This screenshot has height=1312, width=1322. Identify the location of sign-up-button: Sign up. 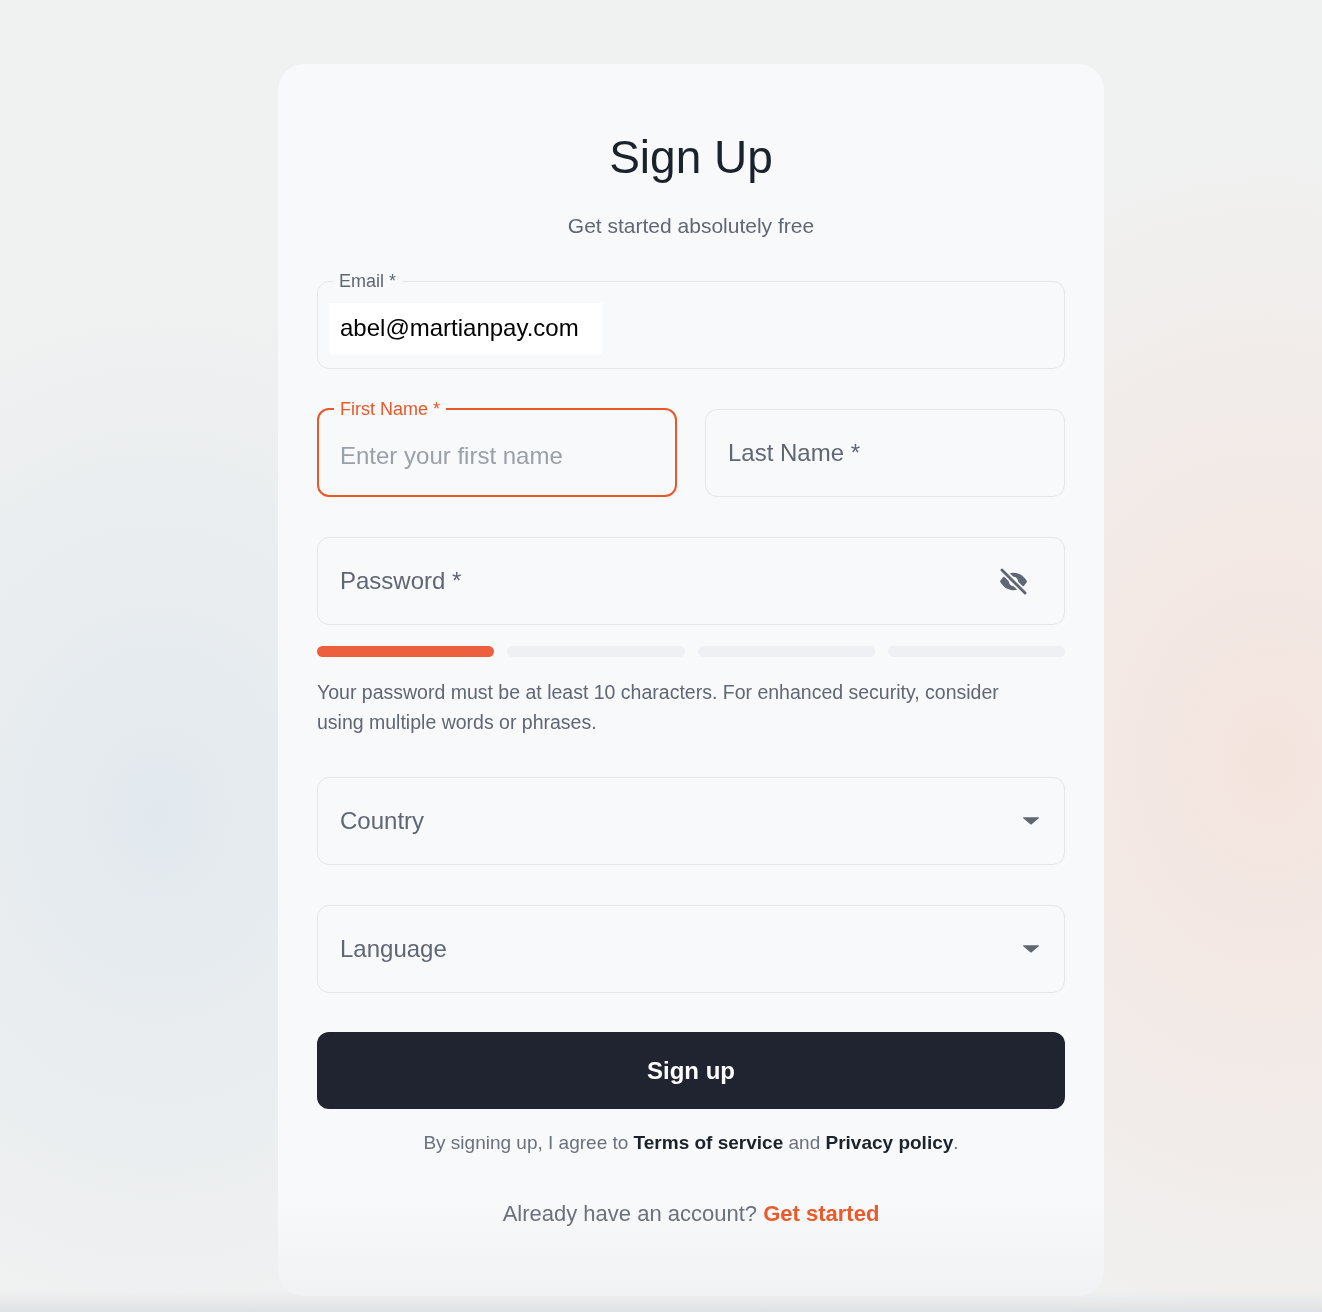
(691, 1070).